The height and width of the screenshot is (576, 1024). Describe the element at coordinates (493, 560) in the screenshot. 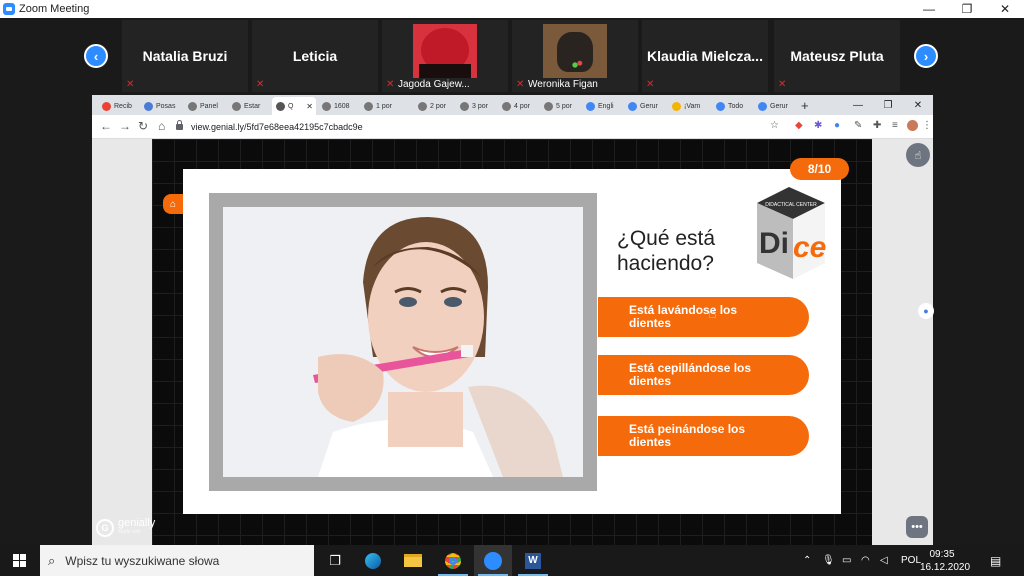

I see `zoom-app` at that location.